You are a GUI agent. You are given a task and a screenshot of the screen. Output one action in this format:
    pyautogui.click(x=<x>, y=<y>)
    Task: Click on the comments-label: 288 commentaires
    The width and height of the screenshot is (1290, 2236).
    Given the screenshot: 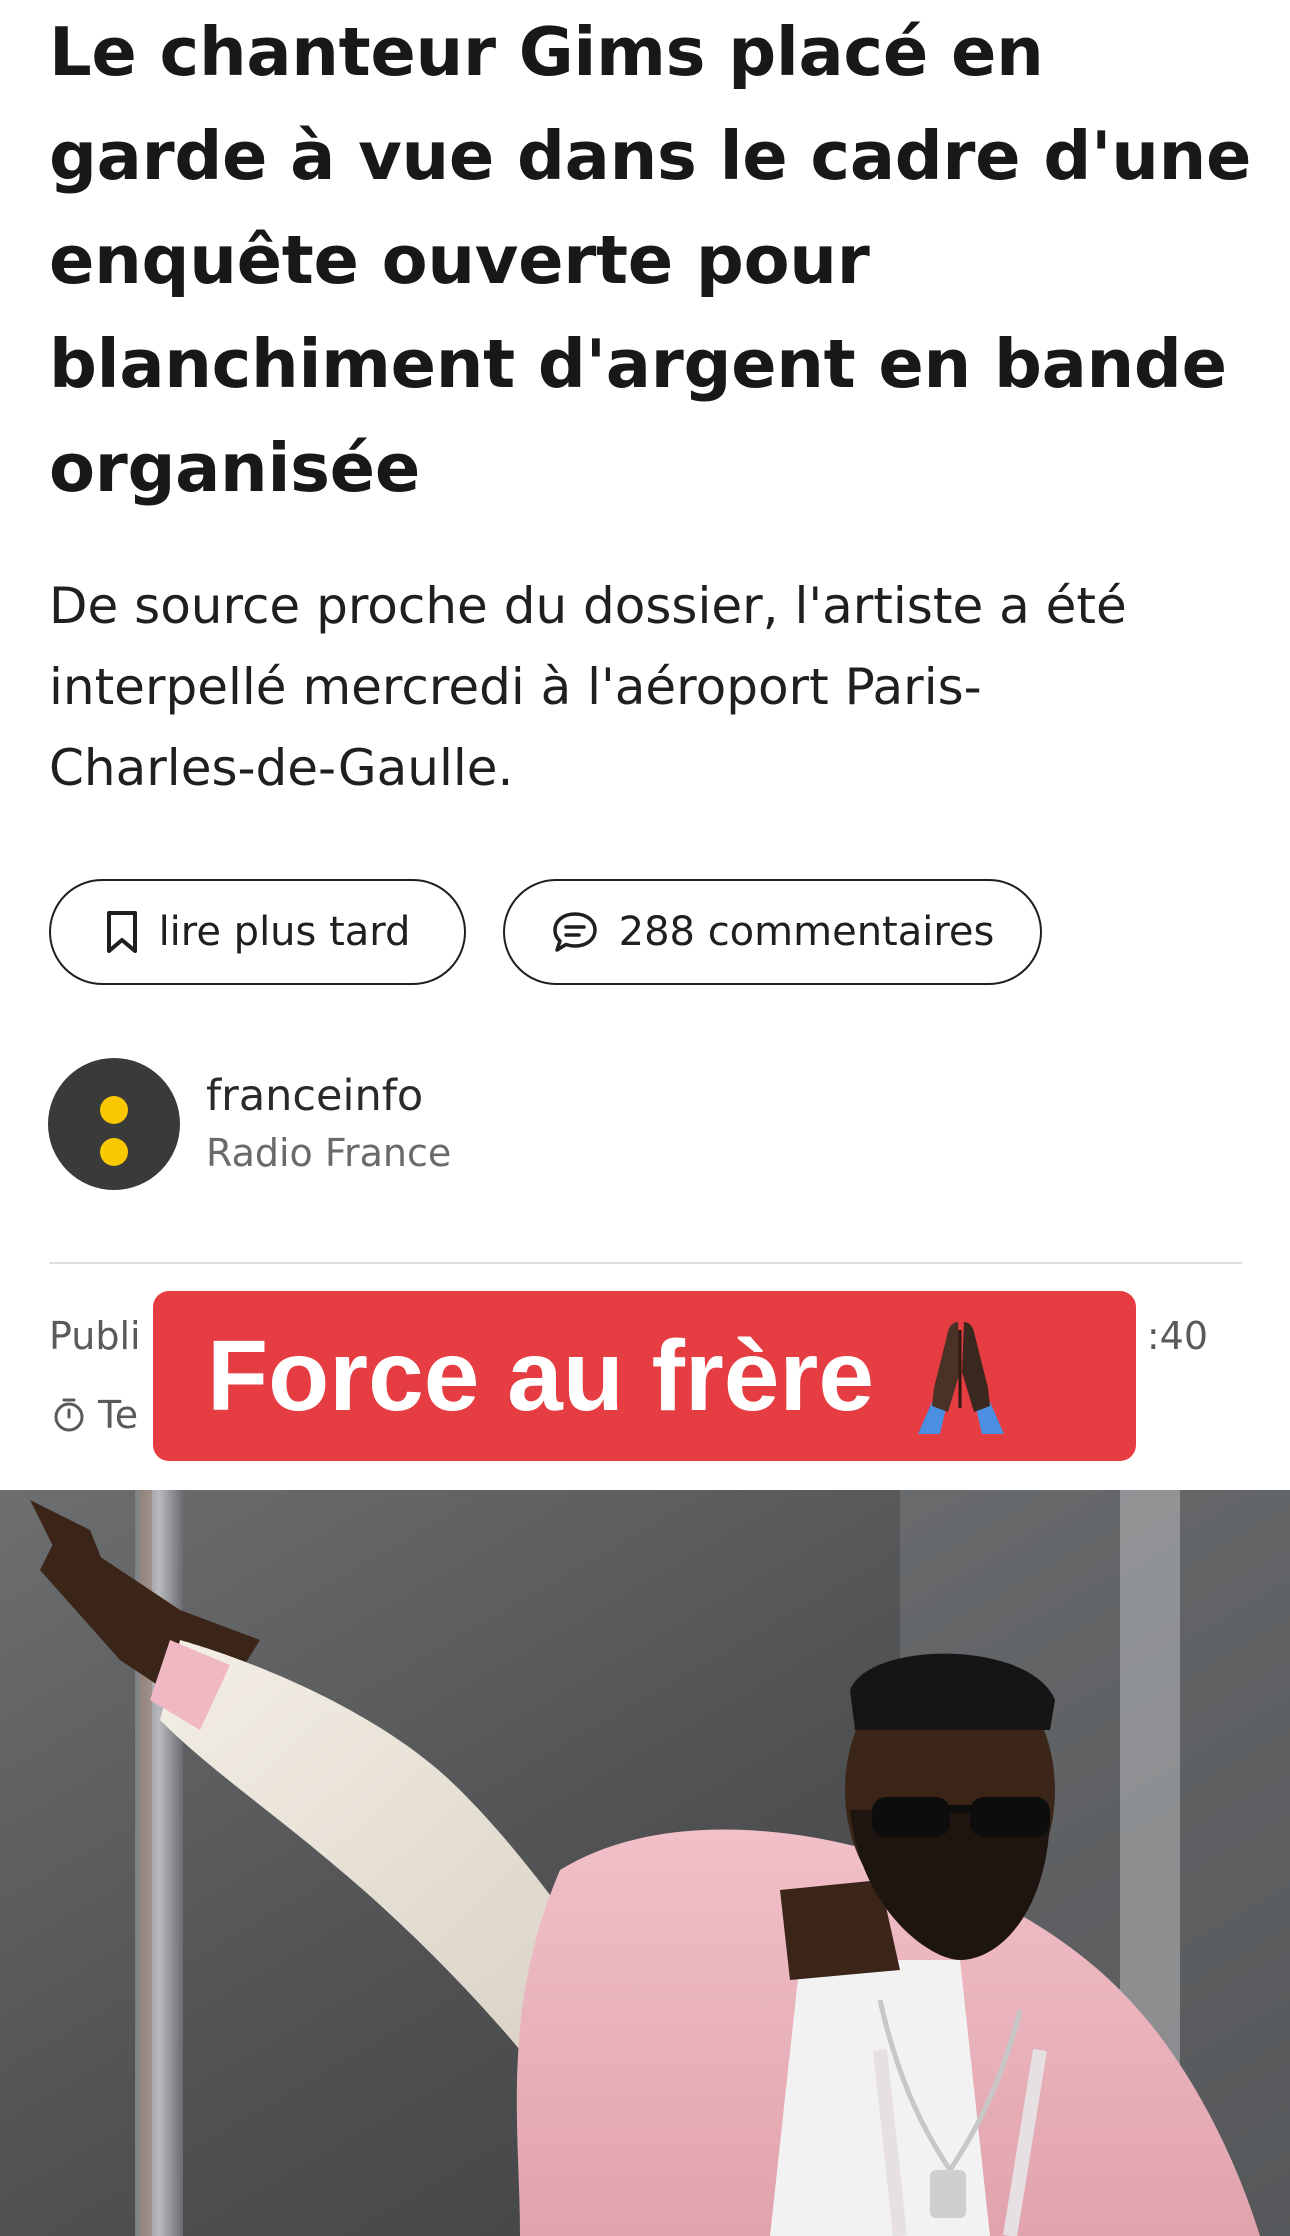 What is the action you would take?
    pyautogui.click(x=806, y=932)
    